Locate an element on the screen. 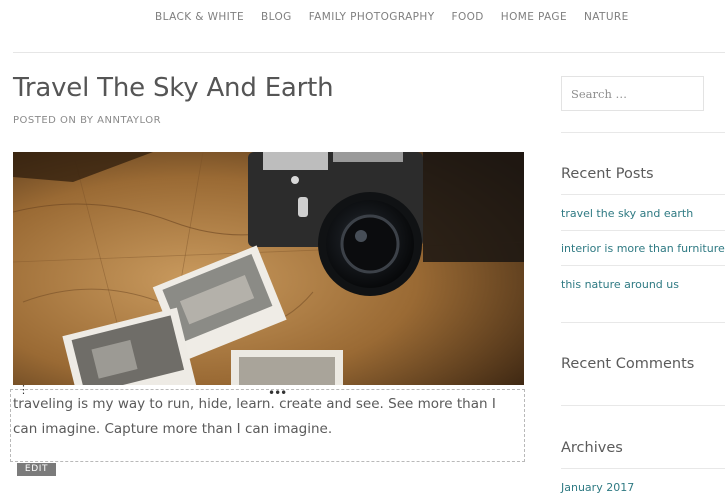 Image resolution: width=725 pixels, height=498 pixels. post-meta: POSTED ON BY ANNTAYLOR is located at coordinates (87, 120).